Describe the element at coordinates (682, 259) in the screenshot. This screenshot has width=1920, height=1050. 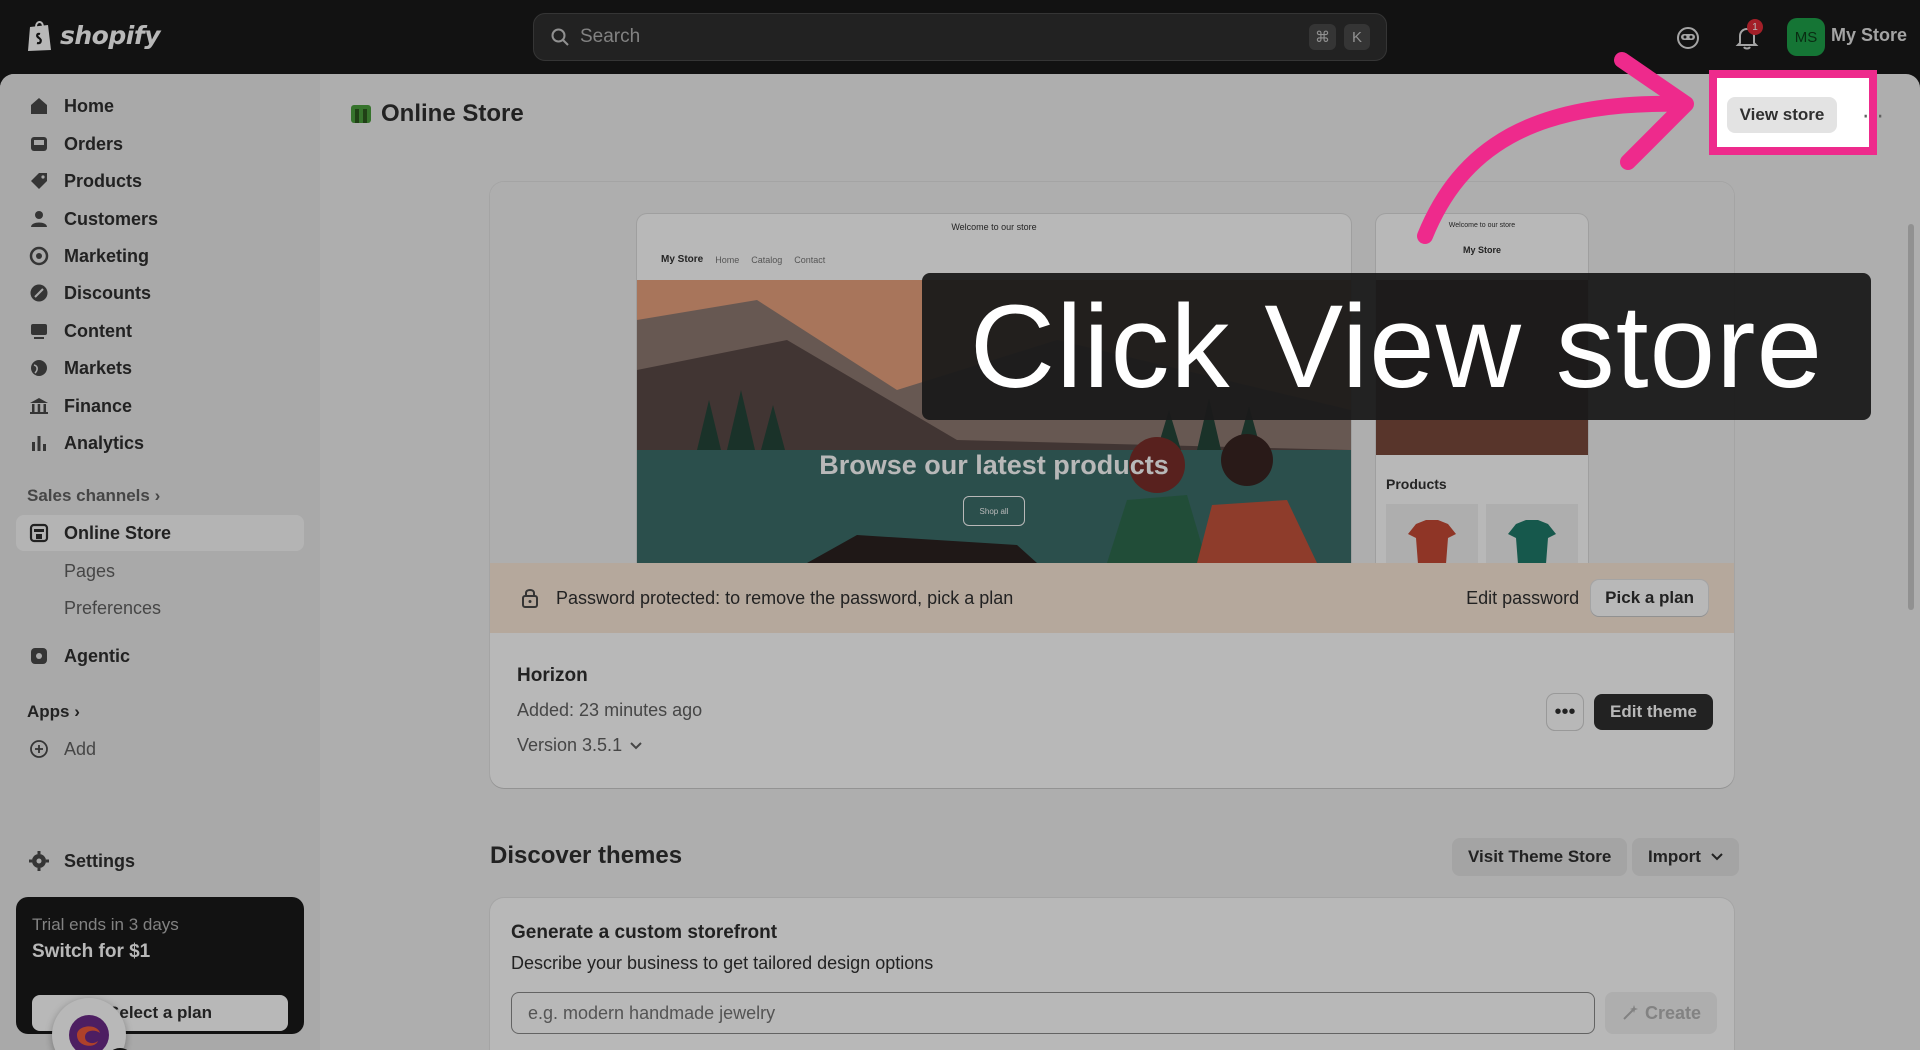
I see `desktop-store-name: My Store` at that location.